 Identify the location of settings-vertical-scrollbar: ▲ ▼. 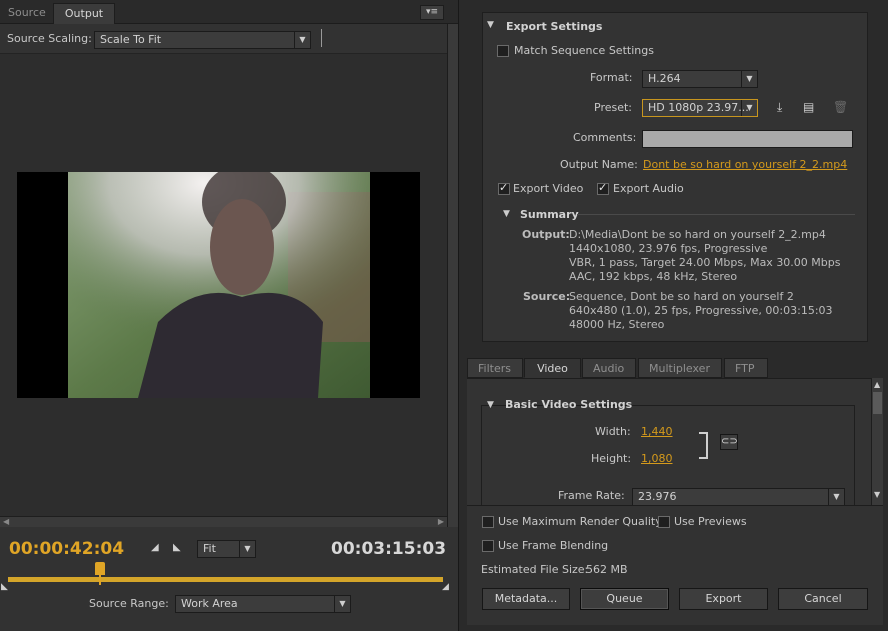
(877, 441).